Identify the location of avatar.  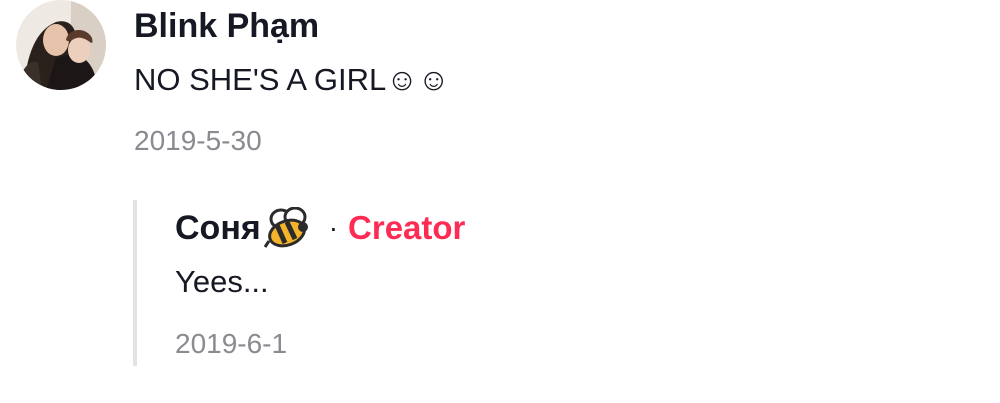
(61, 45).